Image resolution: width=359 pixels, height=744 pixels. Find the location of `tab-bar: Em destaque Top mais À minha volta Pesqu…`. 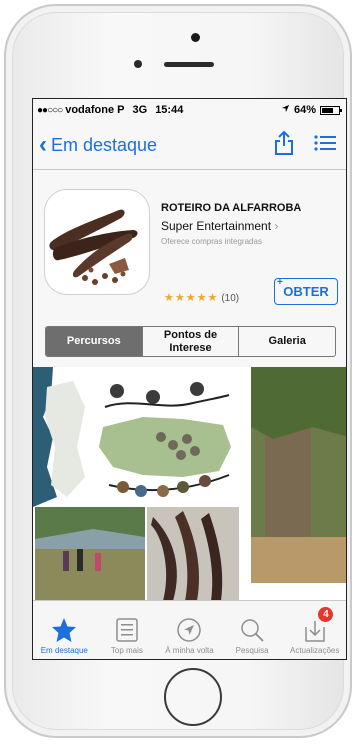

tab-bar: Em destaque Top mais À minha volta Pesqu… is located at coordinates (189, 629).